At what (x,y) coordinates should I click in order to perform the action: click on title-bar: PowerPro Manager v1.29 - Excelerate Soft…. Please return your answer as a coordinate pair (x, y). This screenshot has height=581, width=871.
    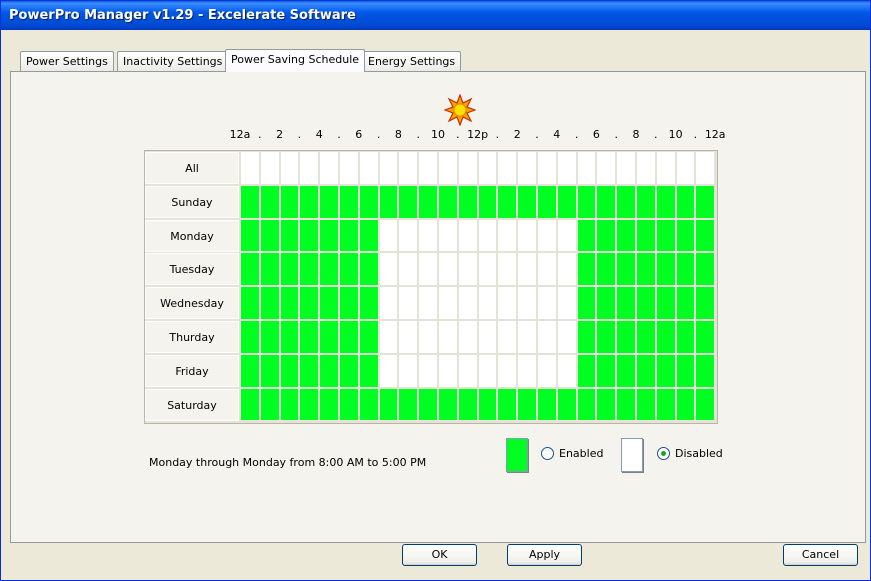
    Looking at the image, I should click on (435, 15).